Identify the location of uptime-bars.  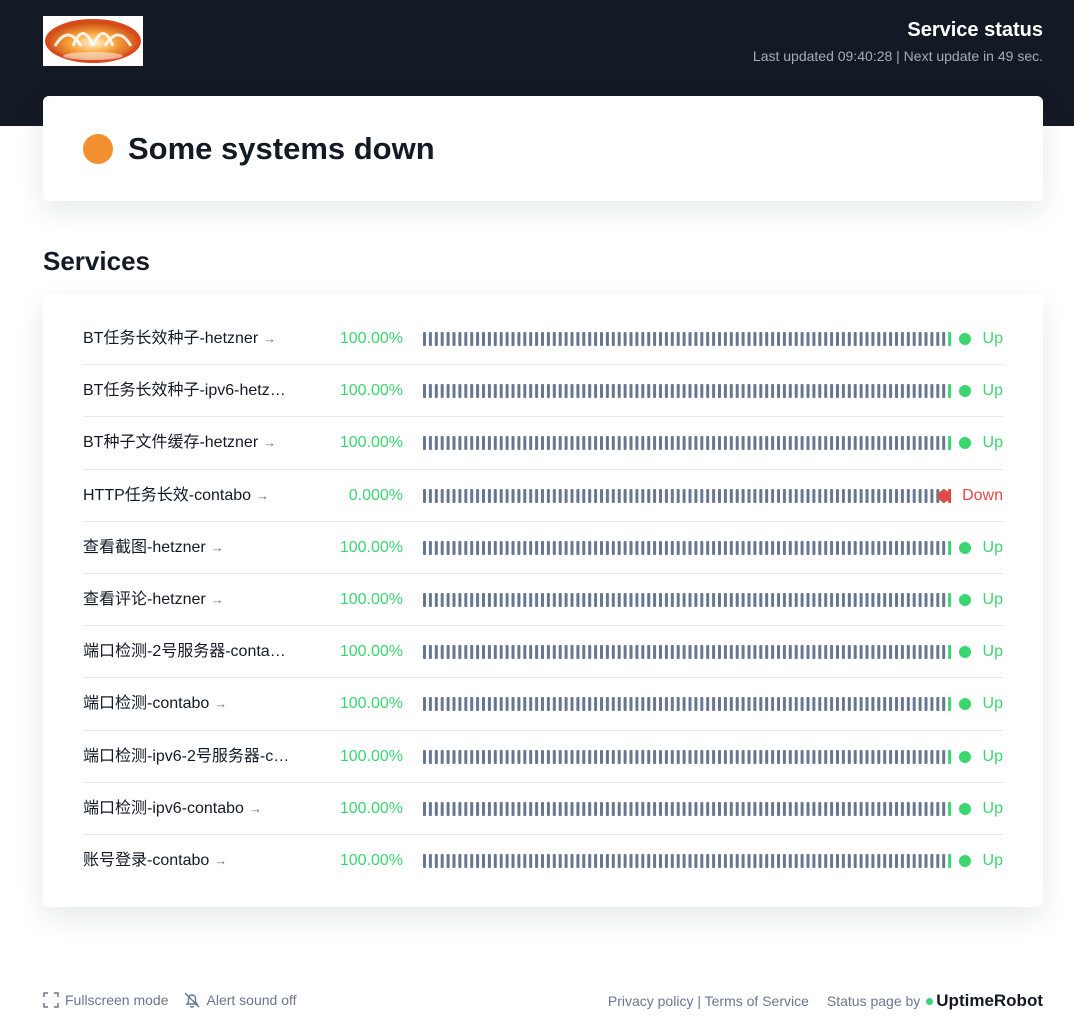
(688, 860).